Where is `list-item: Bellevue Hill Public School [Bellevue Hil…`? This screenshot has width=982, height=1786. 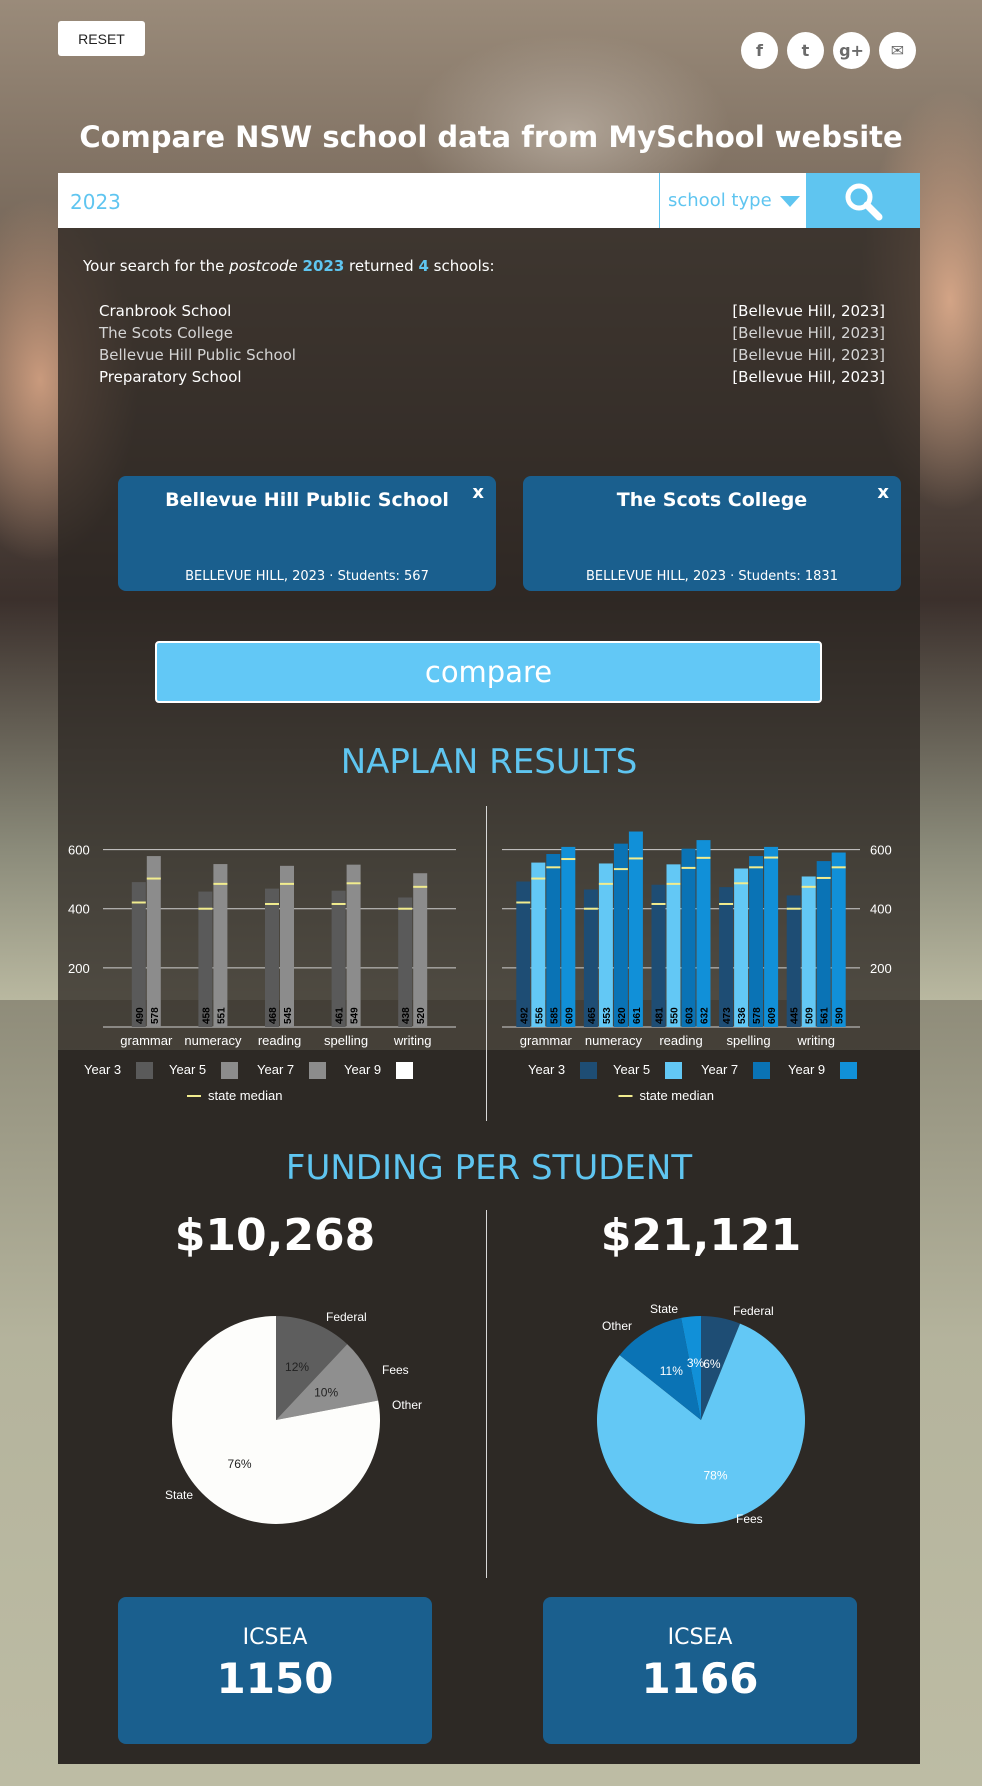
list-item: Bellevue Hill Public School [Bellevue Hil… is located at coordinates (492, 355).